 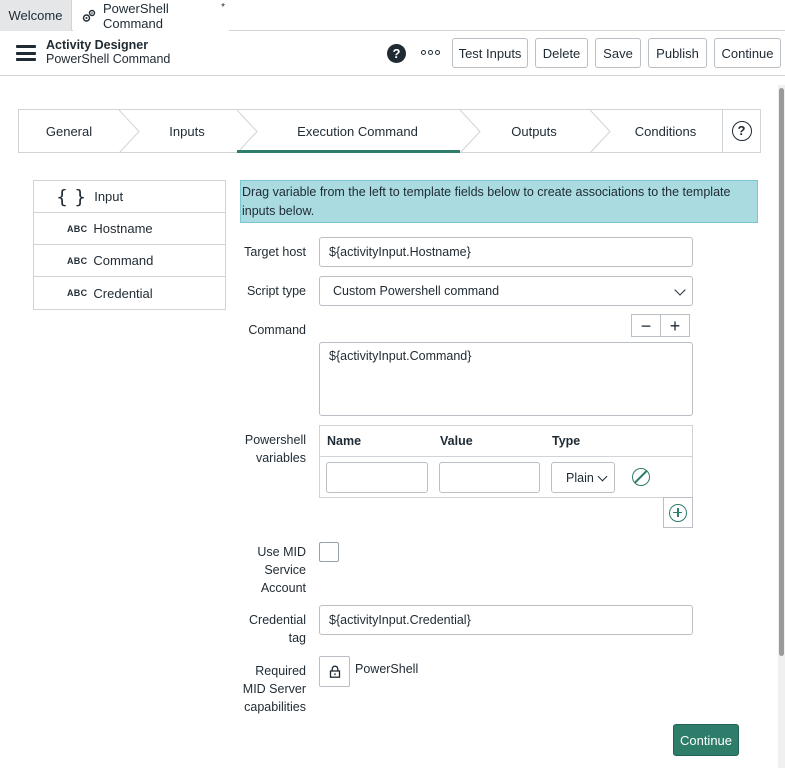 I want to click on input-variable-label: Command, so click(x=123, y=260).